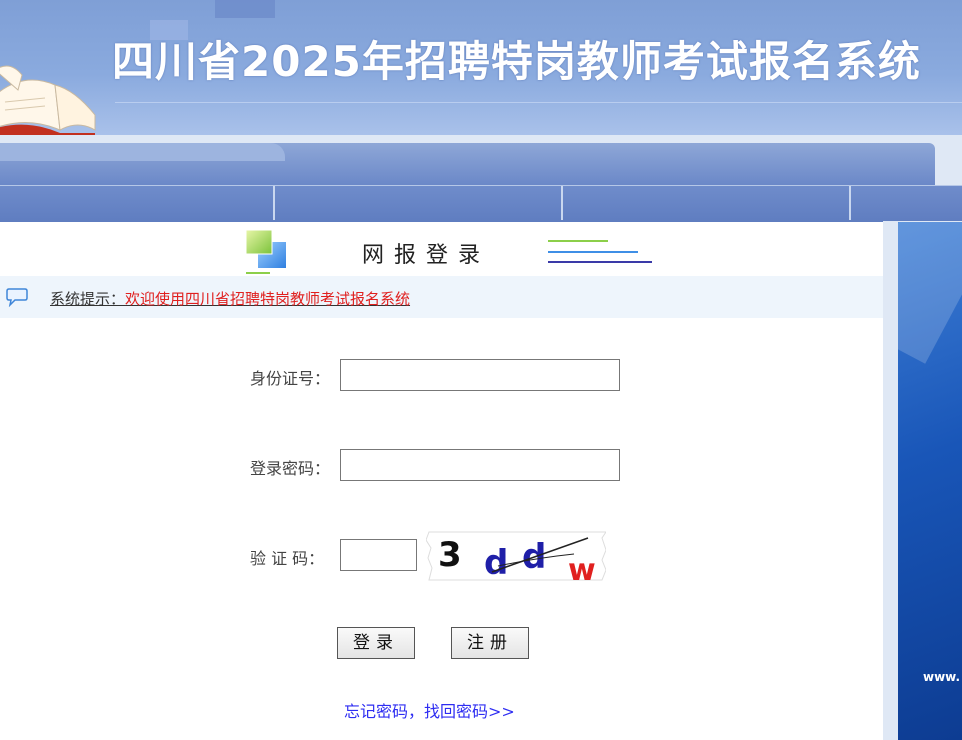  What do you see at coordinates (930, 481) in the screenshot?
I see `side-banner: www.` at bounding box center [930, 481].